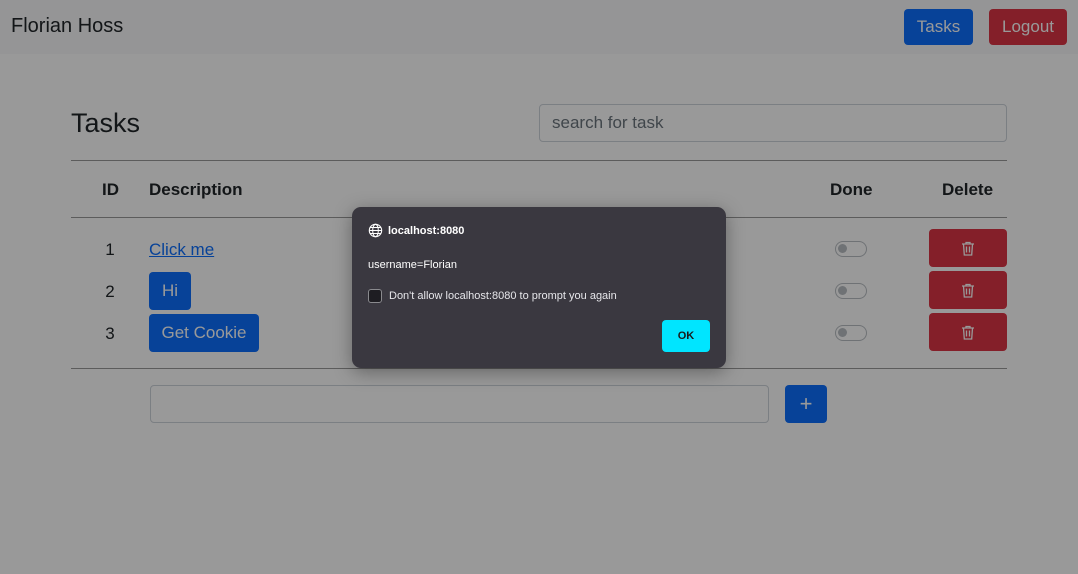  I want to click on dialog-origin: localhost:8080, so click(416, 230).